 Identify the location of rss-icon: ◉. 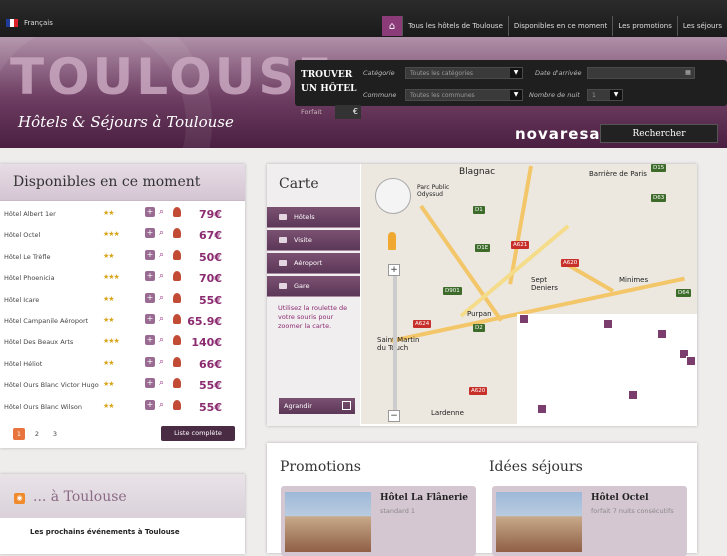
(19, 498).